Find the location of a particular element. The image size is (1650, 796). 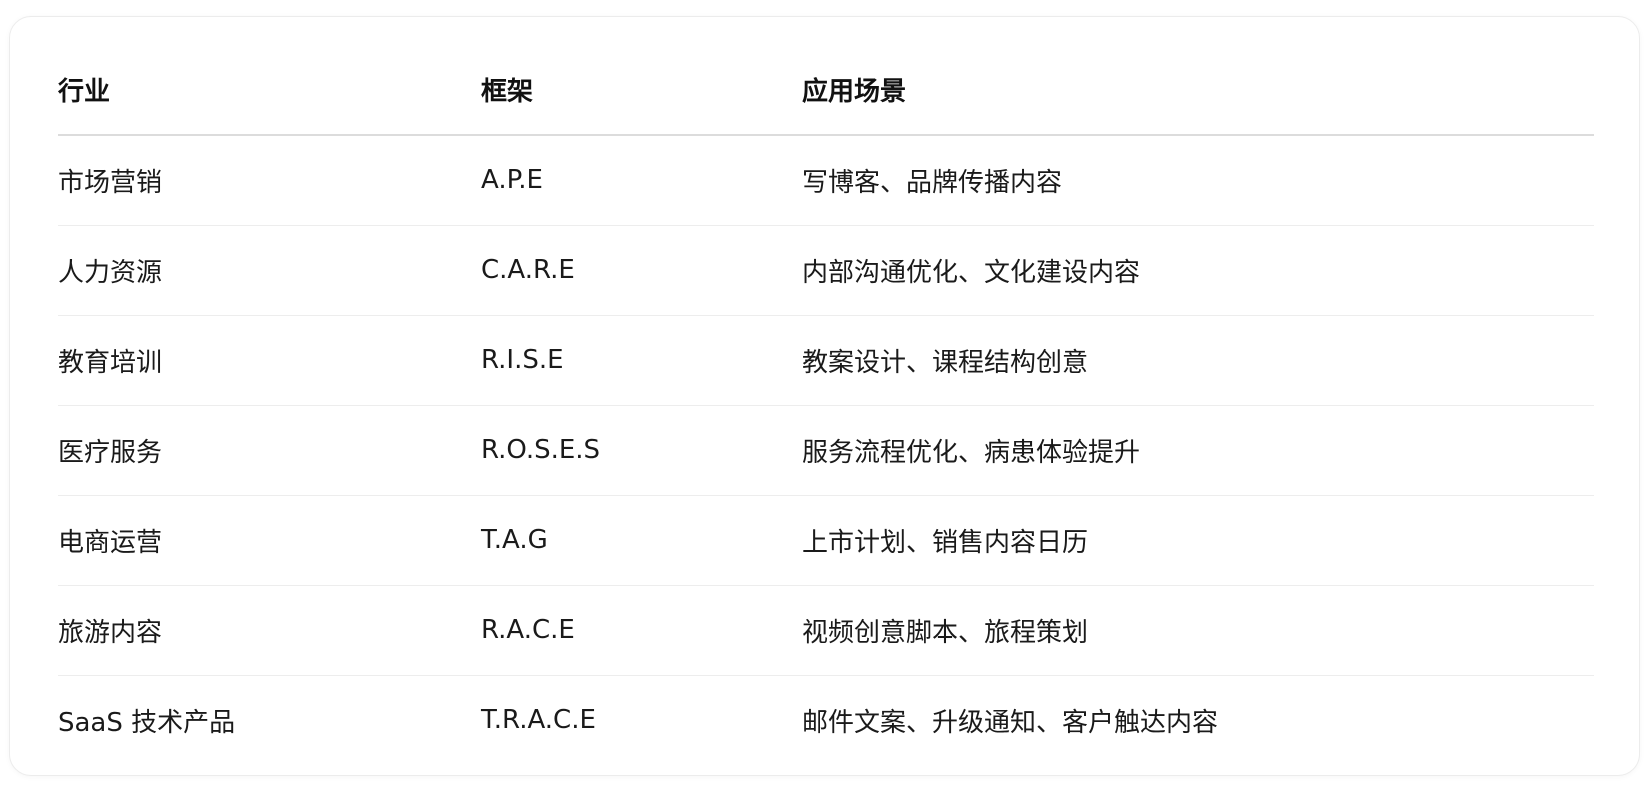

cell-industry: 教育培训 is located at coordinates (269, 360).